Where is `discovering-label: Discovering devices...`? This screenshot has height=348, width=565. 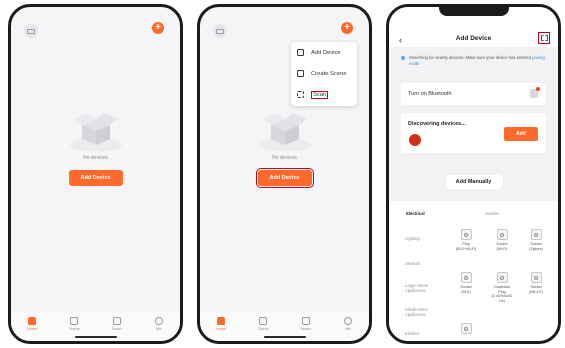 discovering-label: Discovering devices... is located at coordinates (437, 124).